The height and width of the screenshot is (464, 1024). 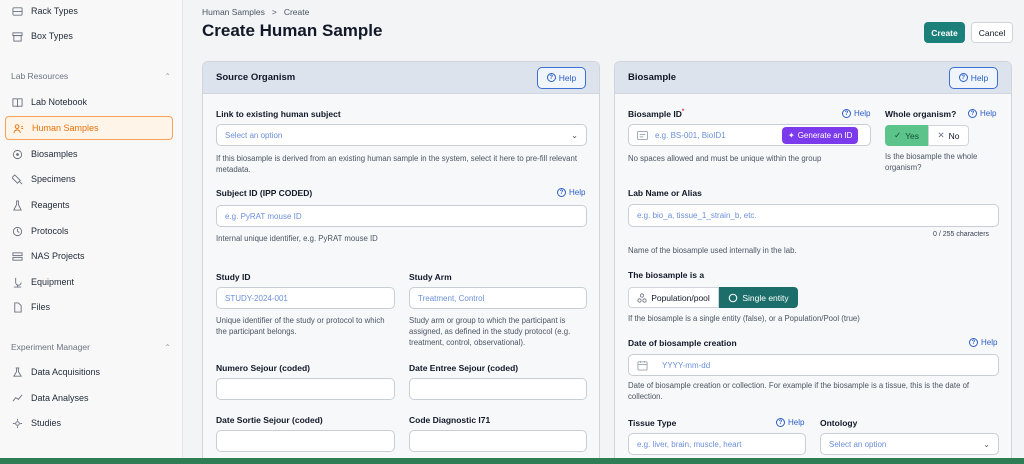 I want to click on input-placeholder: e.g. PyRAT mouse ID, so click(x=263, y=216).